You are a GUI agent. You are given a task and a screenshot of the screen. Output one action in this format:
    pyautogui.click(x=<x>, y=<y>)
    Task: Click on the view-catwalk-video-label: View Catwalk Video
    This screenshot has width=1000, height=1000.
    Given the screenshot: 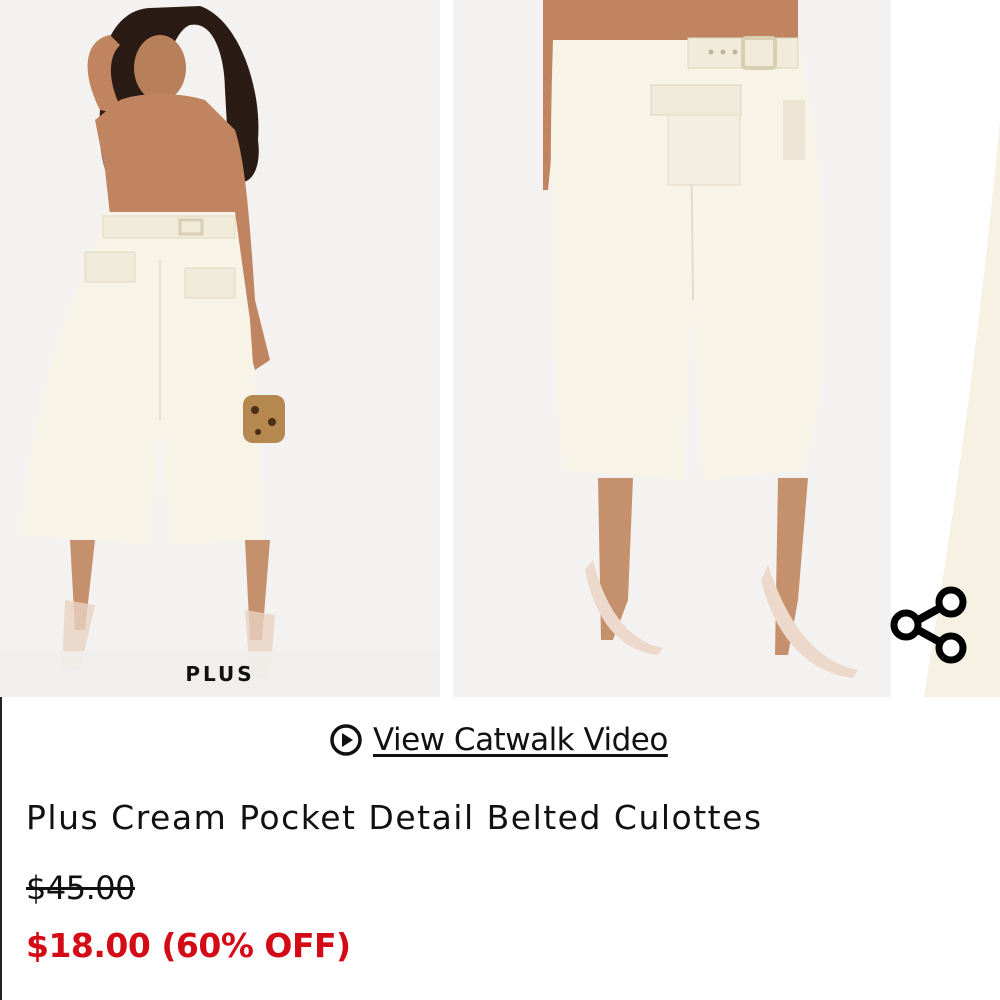 What is the action you would take?
    pyautogui.click(x=520, y=740)
    